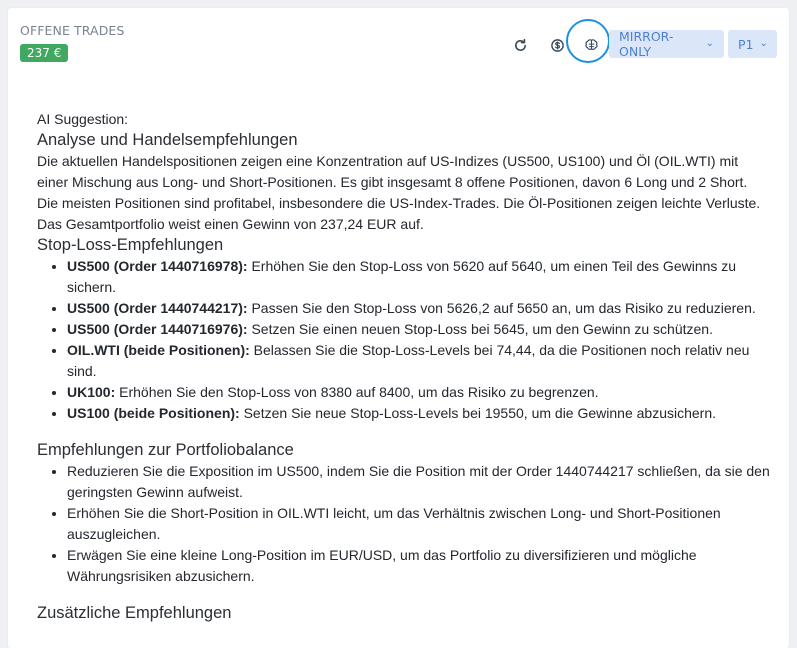 This screenshot has width=797, height=648. What do you see at coordinates (83, 119) in the screenshot?
I see `ai-suggestion-label: AI Suggestion:` at bounding box center [83, 119].